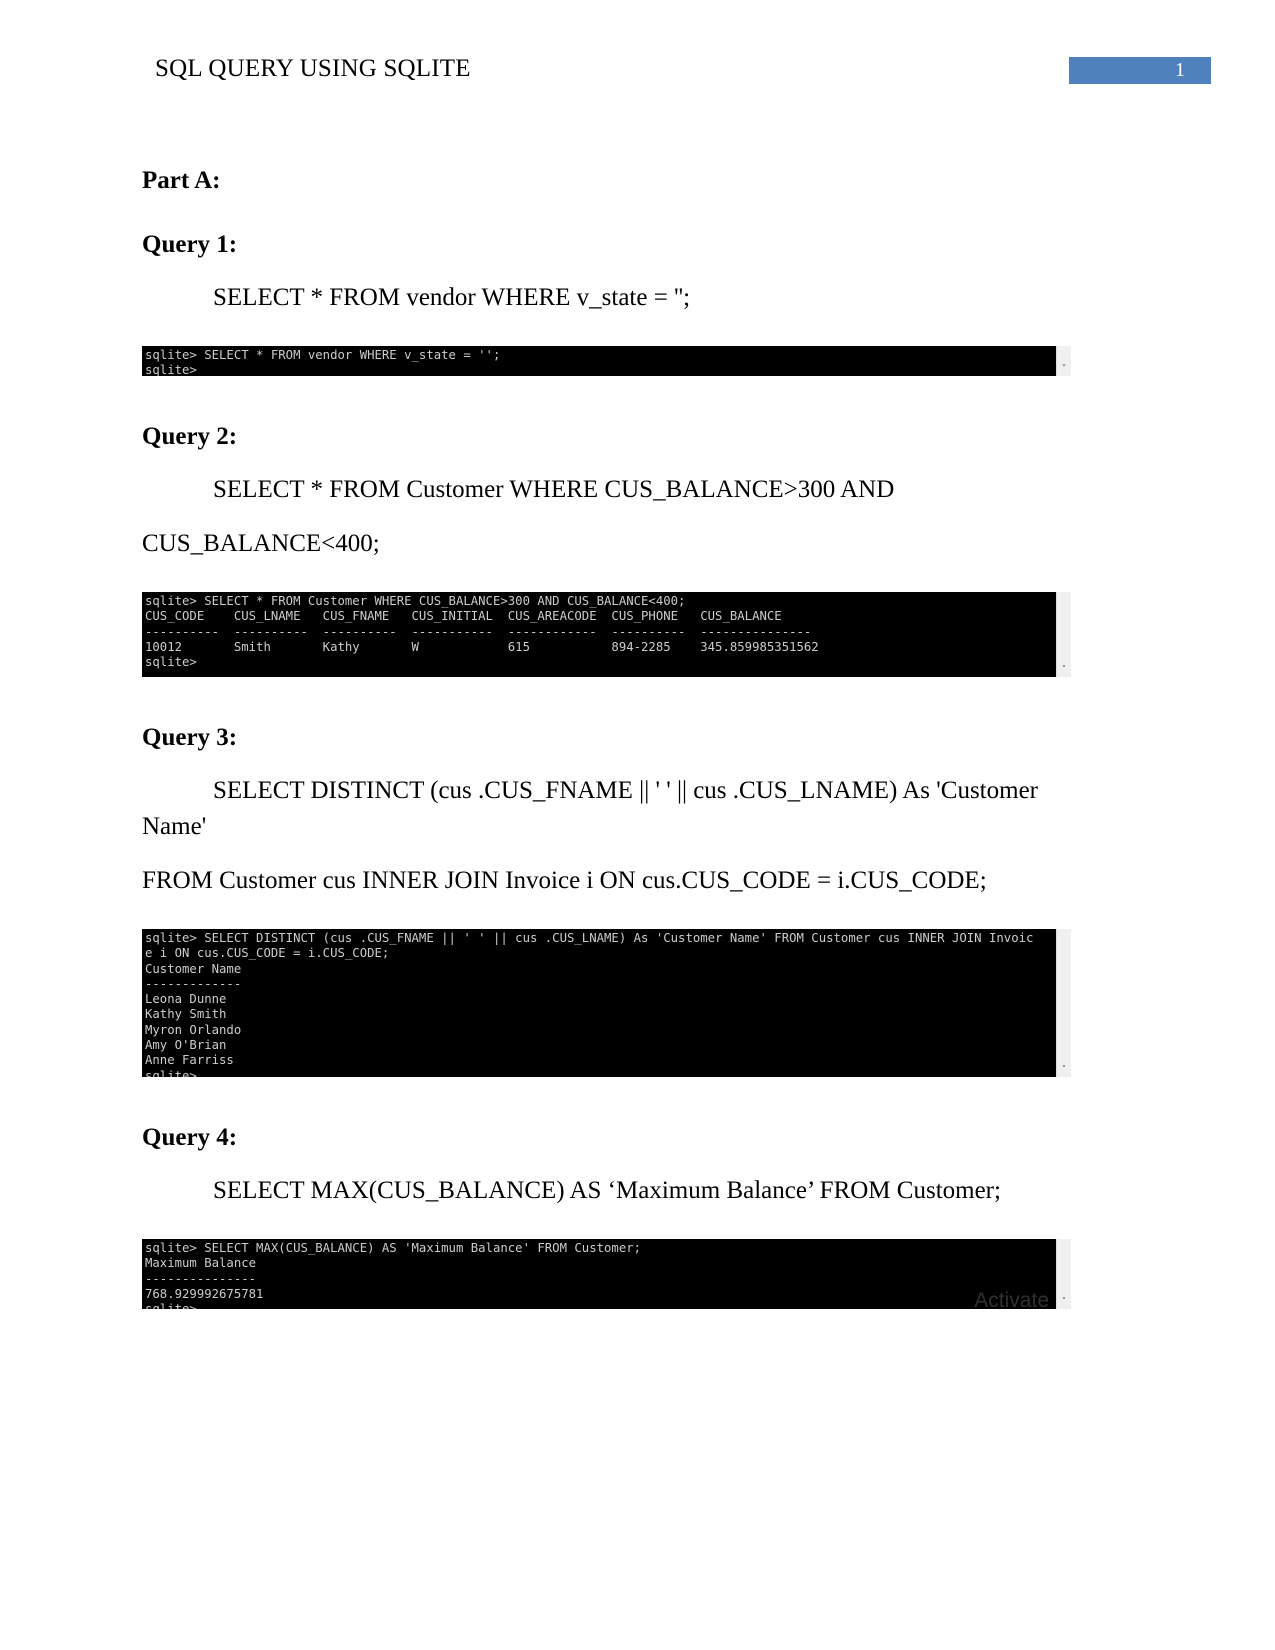 The height and width of the screenshot is (1650, 1275). I want to click on query-2-heading: Query 2:, so click(190, 436).